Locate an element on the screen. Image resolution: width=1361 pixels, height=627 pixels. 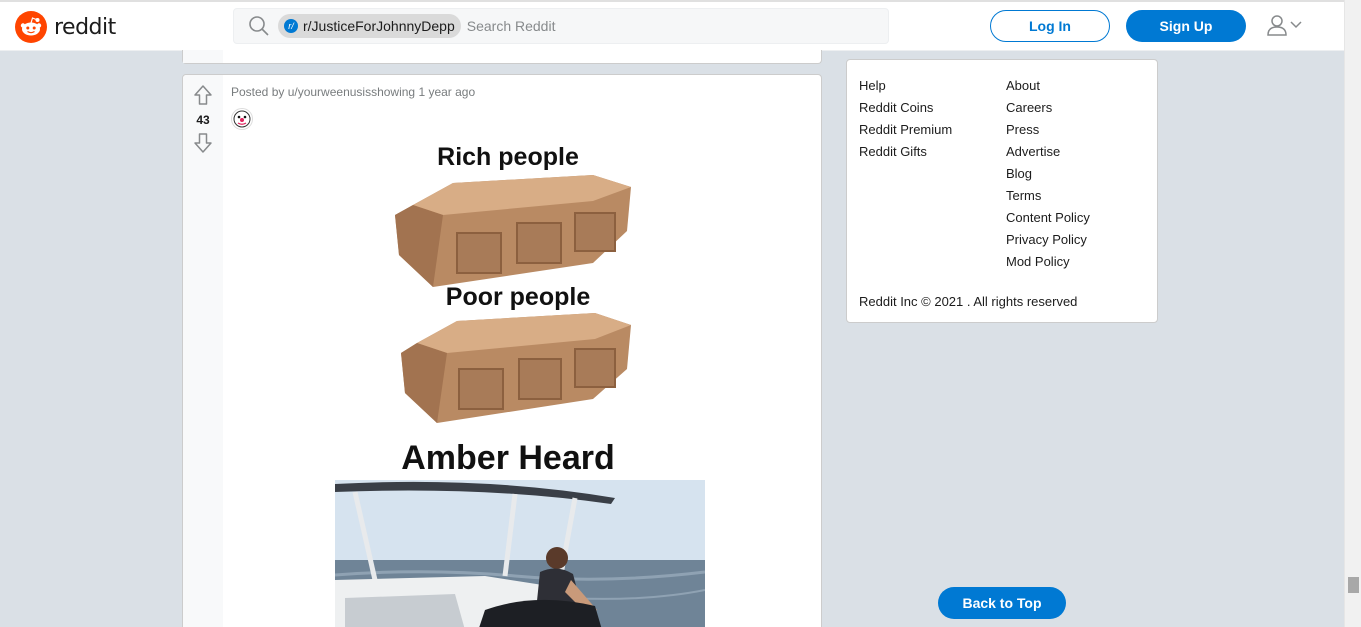
previous-post-vote-strip is located at coordinates (203, 56).